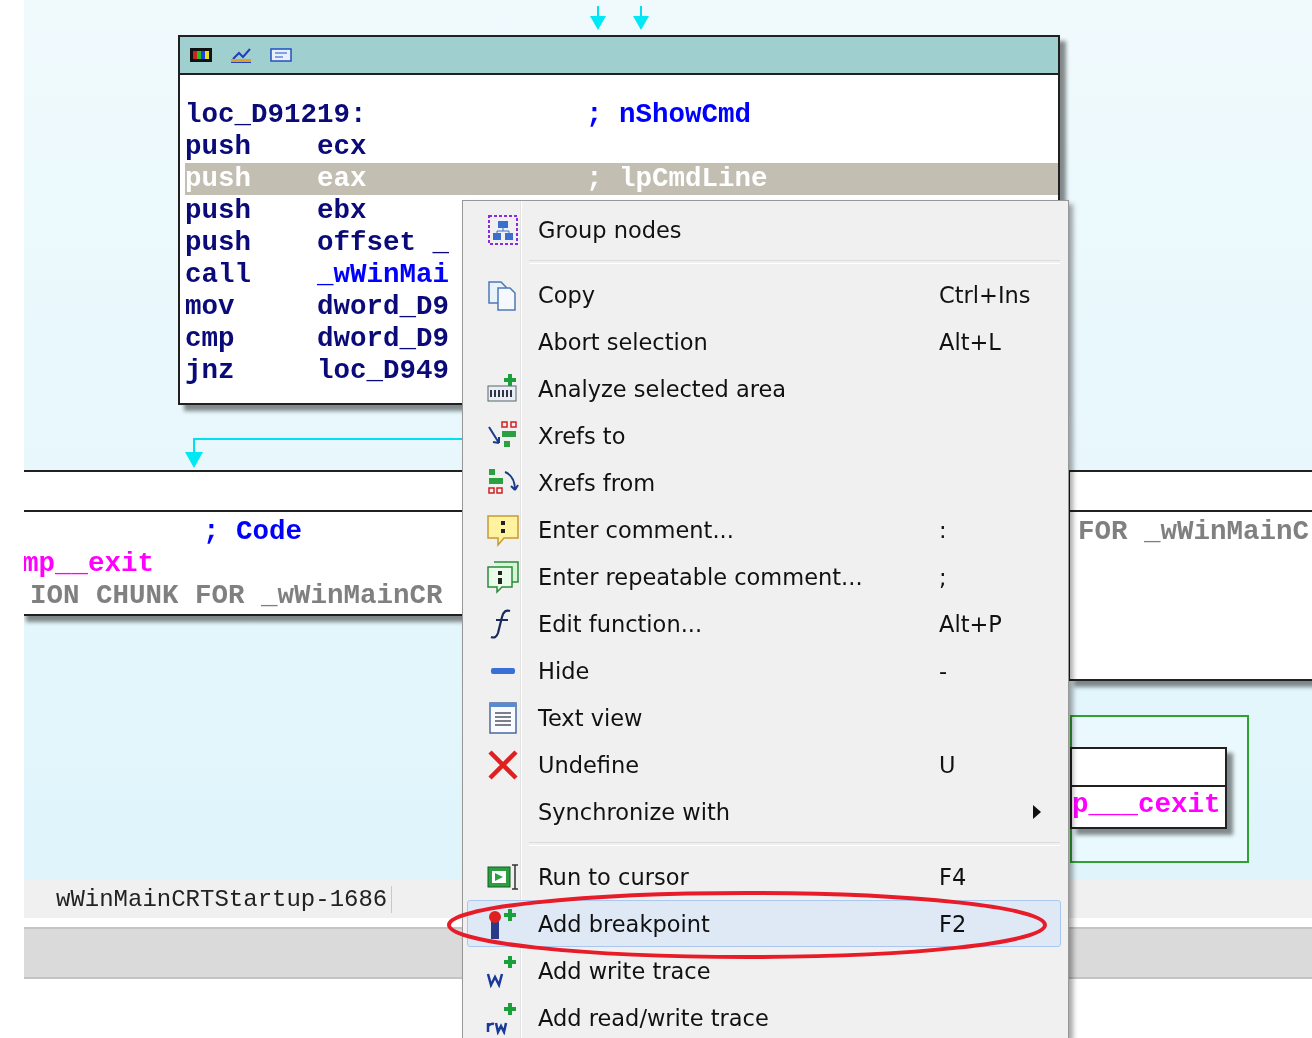 This screenshot has width=1312, height=1038. I want to click on menu-item: Analyze selected area, so click(764, 388).